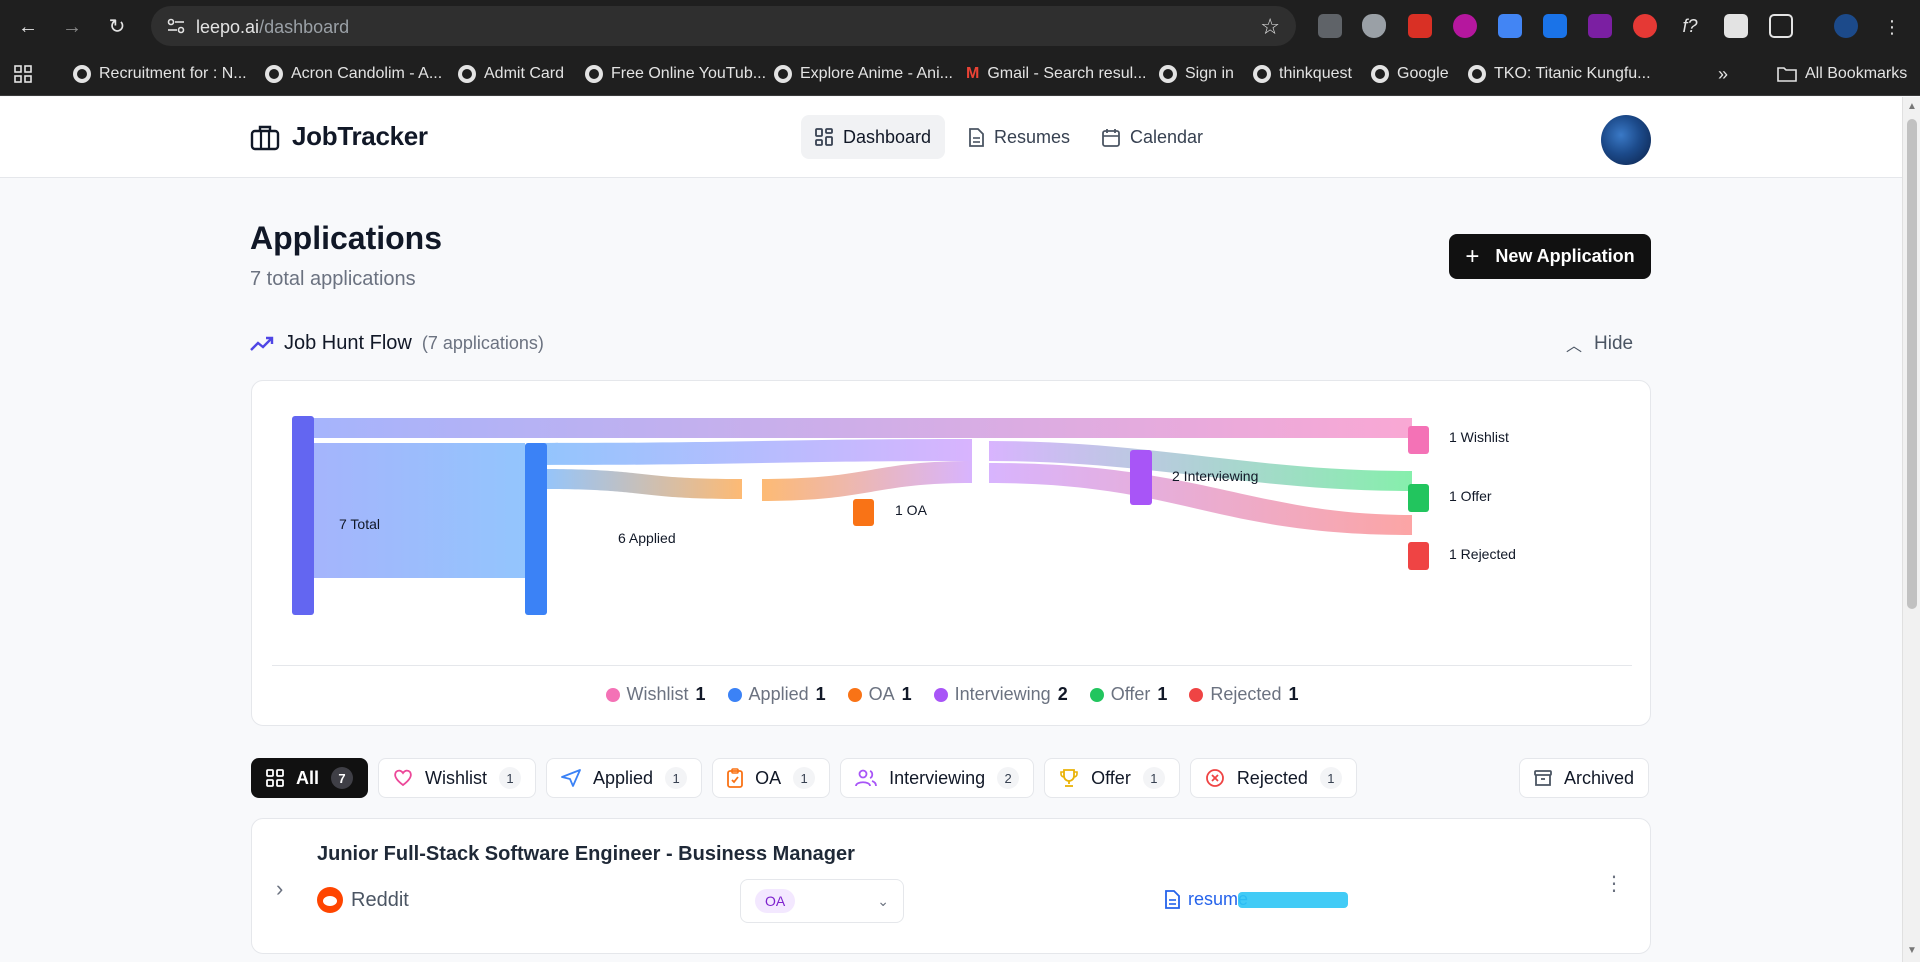 Image resolution: width=1920 pixels, height=962 pixels. Describe the element at coordinates (1584, 778) in the screenshot. I see `archived-button: Archived` at that location.